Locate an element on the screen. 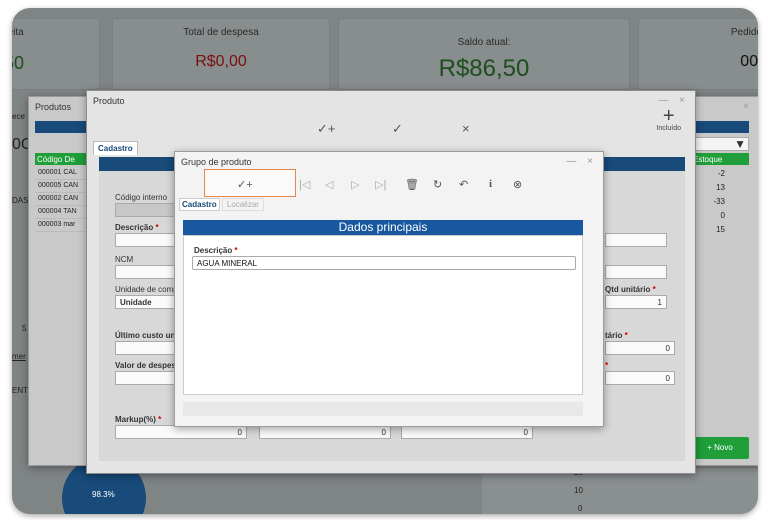  pedidos-card: Pedidos 005 is located at coordinates (698, 54).